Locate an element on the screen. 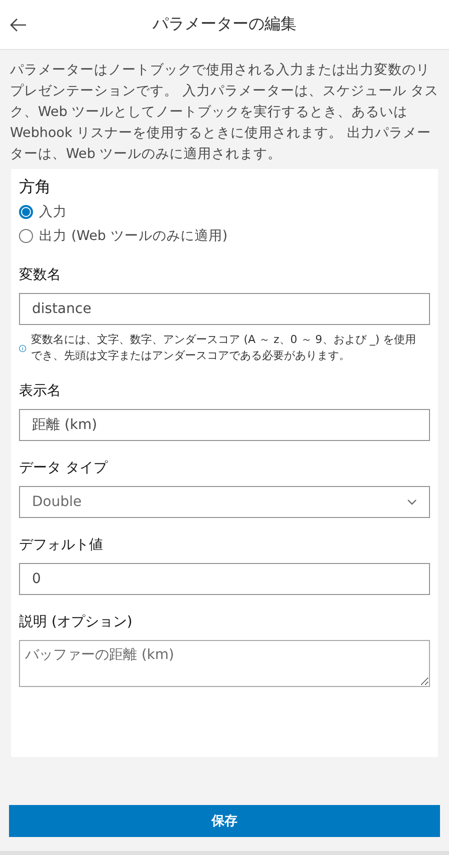 The height and width of the screenshot is (855, 449). save-button: 保存 is located at coordinates (224, 821).